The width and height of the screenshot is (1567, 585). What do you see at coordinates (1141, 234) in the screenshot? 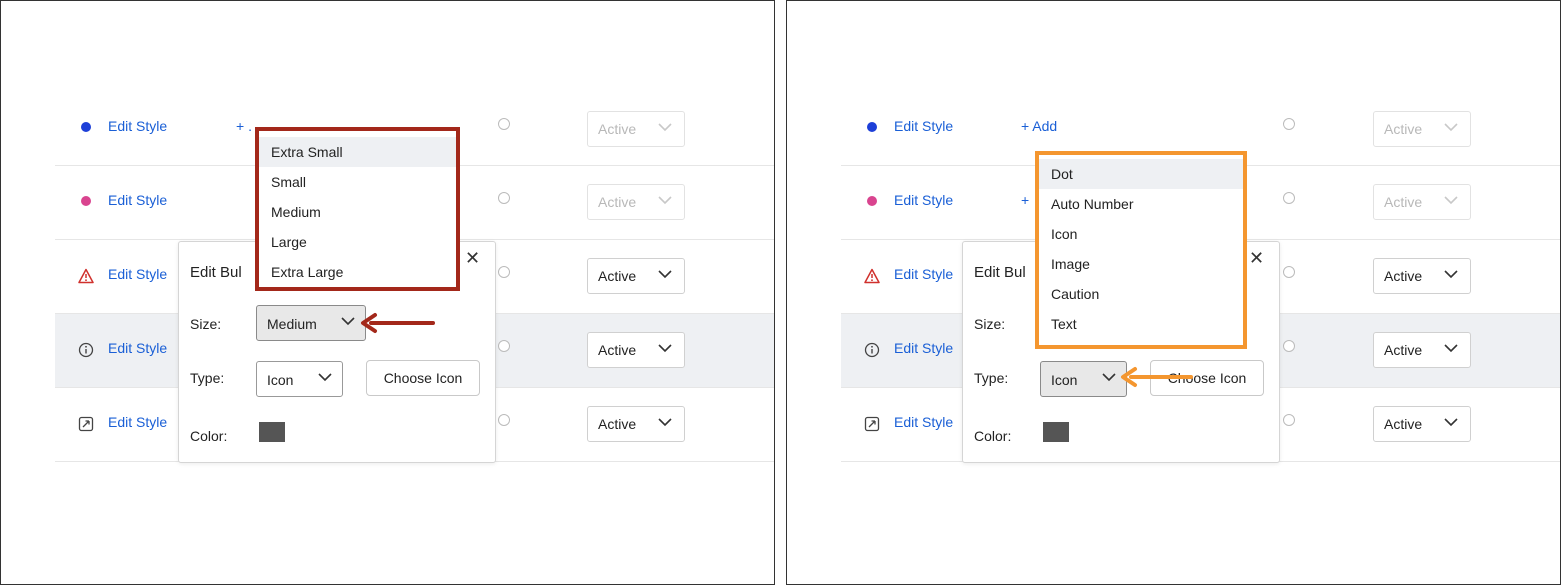
I see `type-option: Icon` at bounding box center [1141, 234].